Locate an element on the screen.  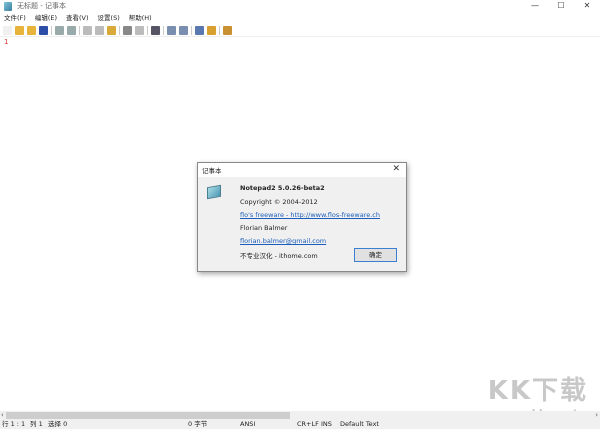
minimize-button: — is located at coordinates (535, 6).